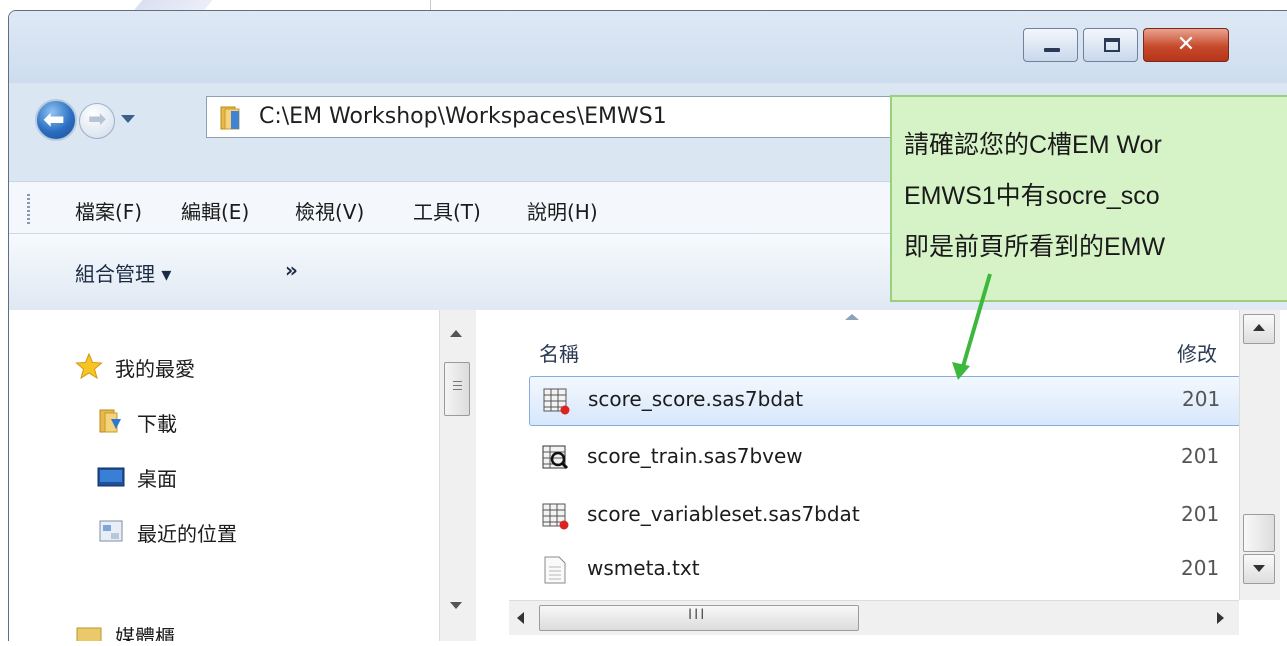 The width and height of the screenshot is (1287, 646). Describe the element at coordinates (885, 401) in the screenshot. I see `file-row: score_score.sas7bdat 201` at that location.